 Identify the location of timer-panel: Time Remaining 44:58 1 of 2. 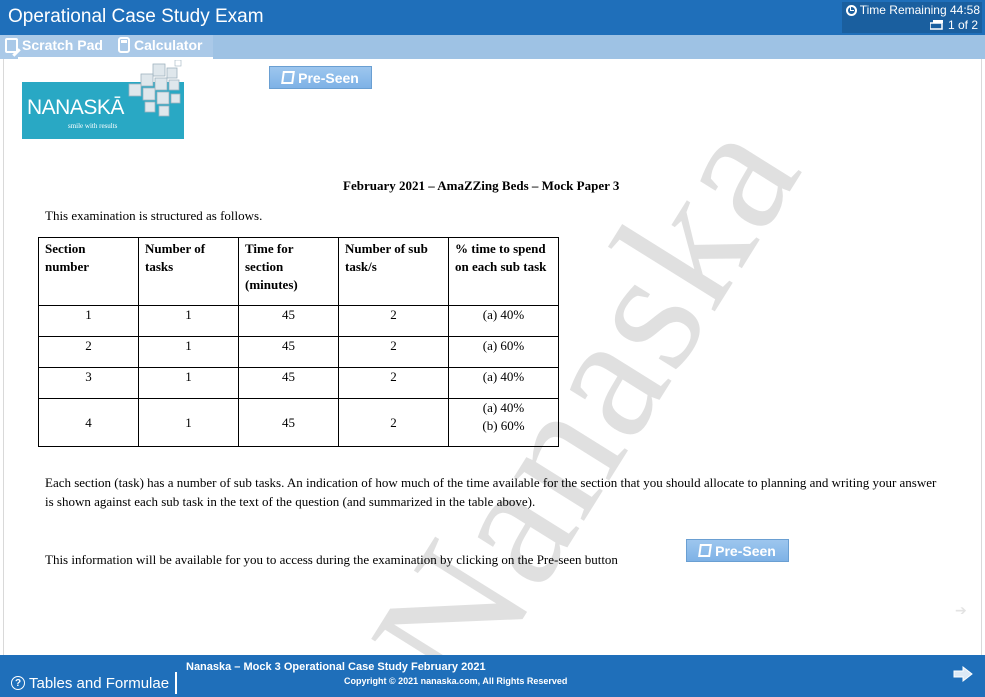
(912, 17).